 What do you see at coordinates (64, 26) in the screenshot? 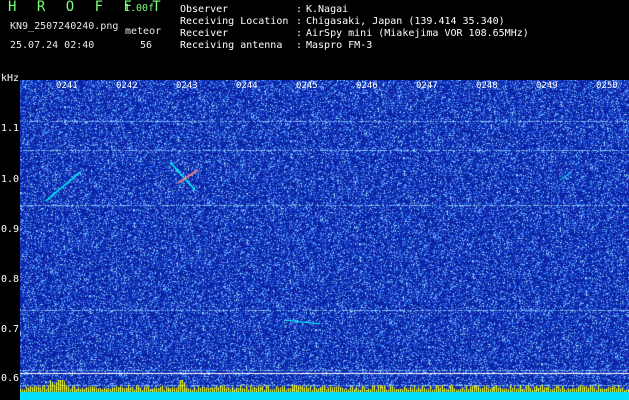
I see `file-name: KN9_2507240240.png` at bounding box center [64, 26].